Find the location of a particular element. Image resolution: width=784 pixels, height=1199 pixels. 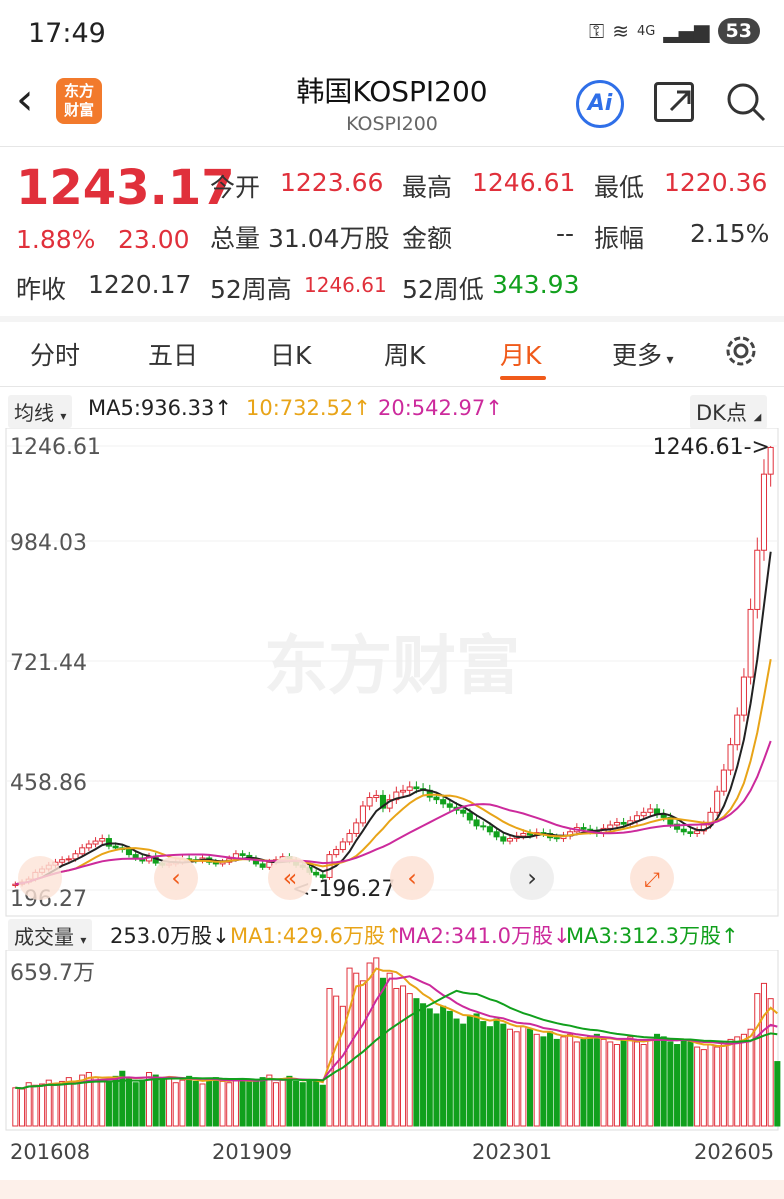

volume-current: 253.0万股↓ is located at coordinates (170, 936).